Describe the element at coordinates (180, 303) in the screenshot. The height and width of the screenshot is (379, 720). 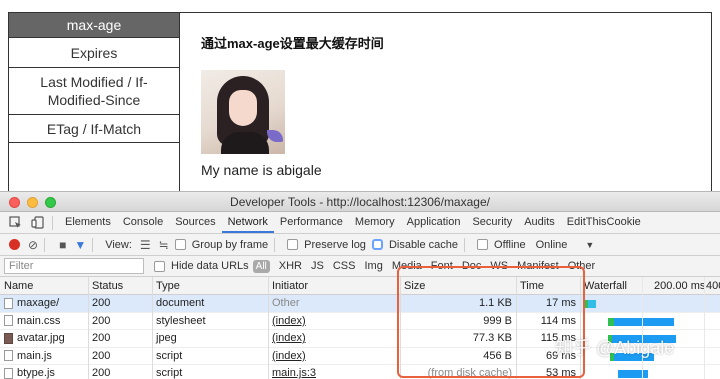
I see `row-type: document` at that location.